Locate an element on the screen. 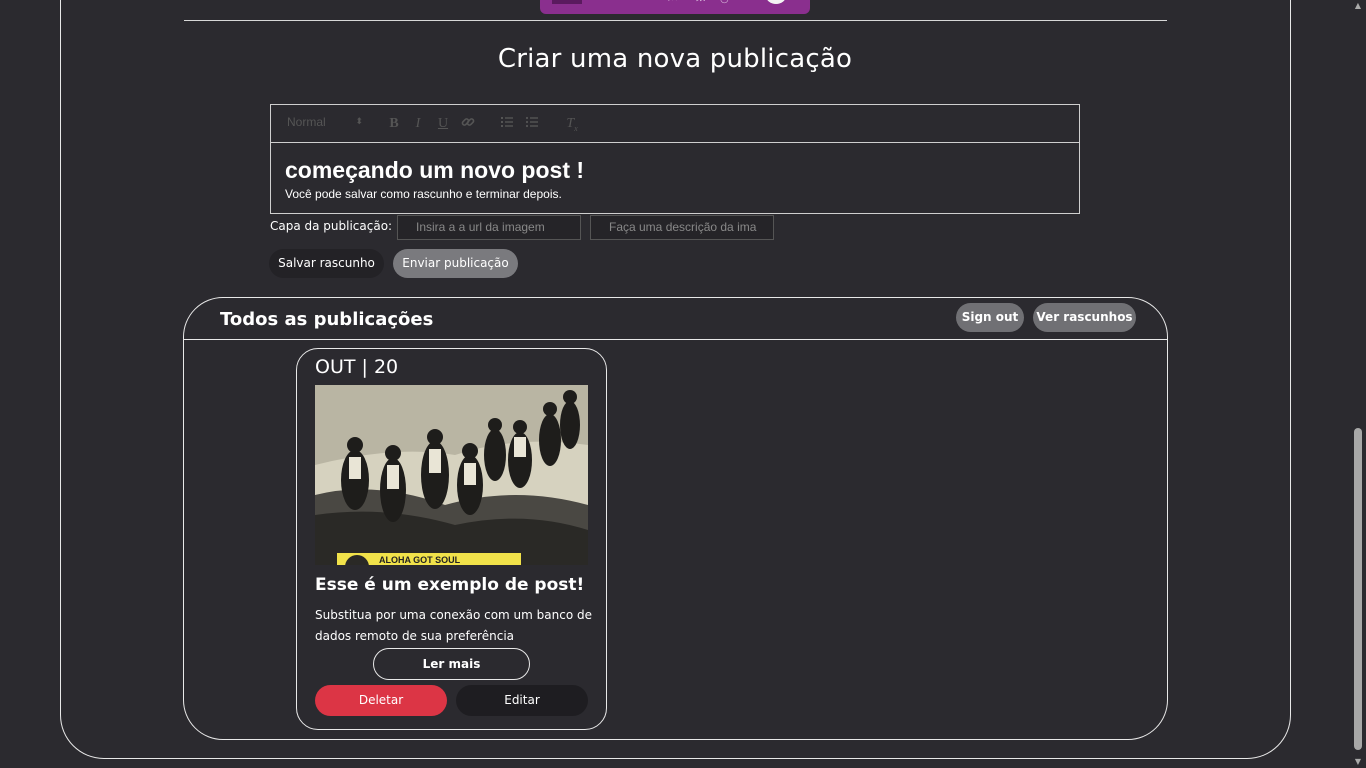  send-post-button: Enviar publicação is located at coordinates (455, 263).